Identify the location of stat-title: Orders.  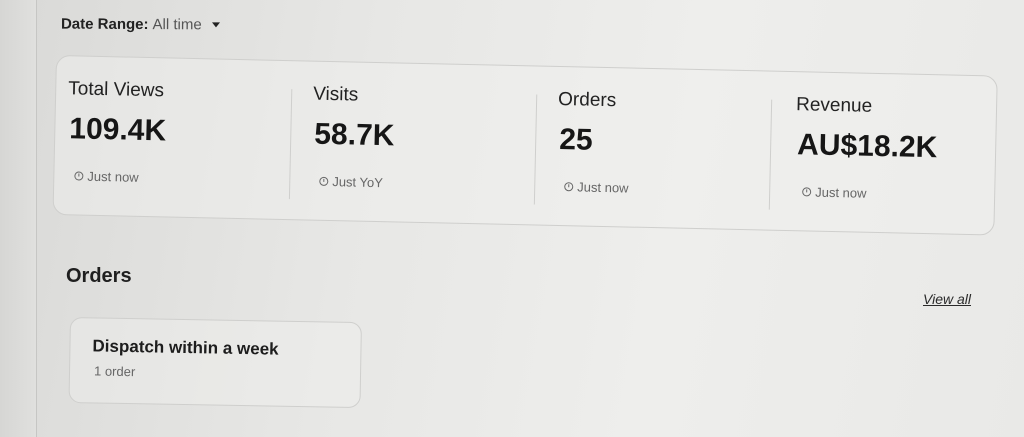
(587, 100).